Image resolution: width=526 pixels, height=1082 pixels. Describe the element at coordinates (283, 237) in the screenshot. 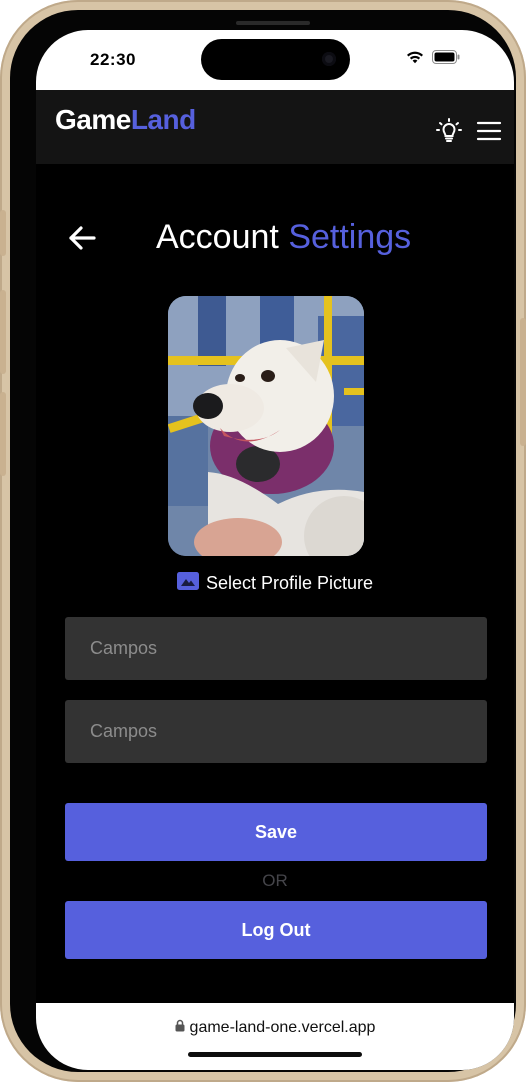

I see `page-title: Account Settings` at that location.